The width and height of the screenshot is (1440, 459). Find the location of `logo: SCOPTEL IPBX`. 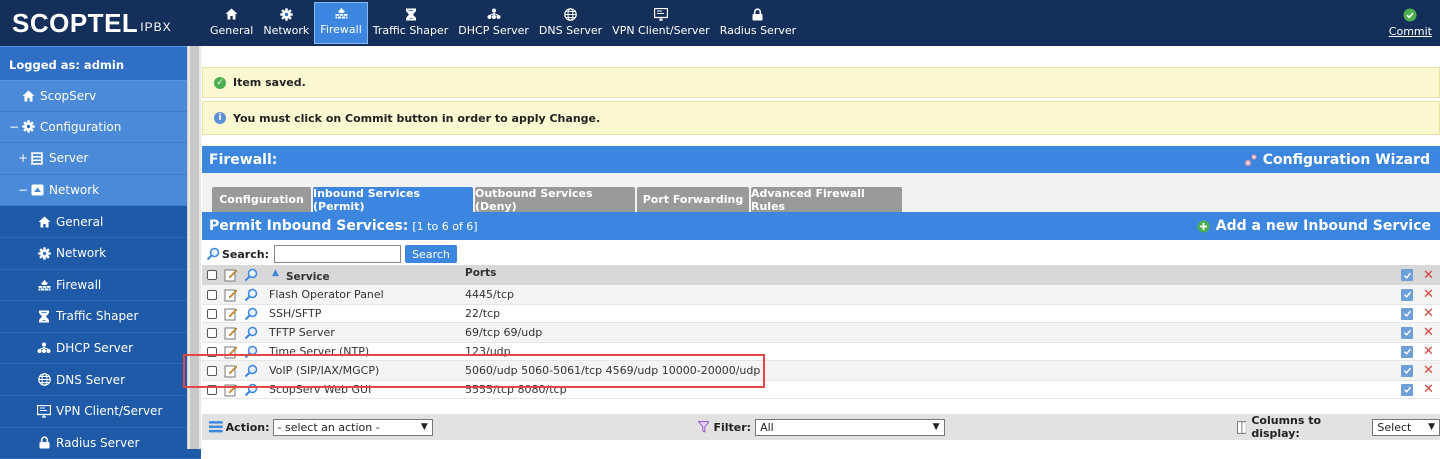

logo: SCOPTEL IPBX is located at coordinates (100, 23).